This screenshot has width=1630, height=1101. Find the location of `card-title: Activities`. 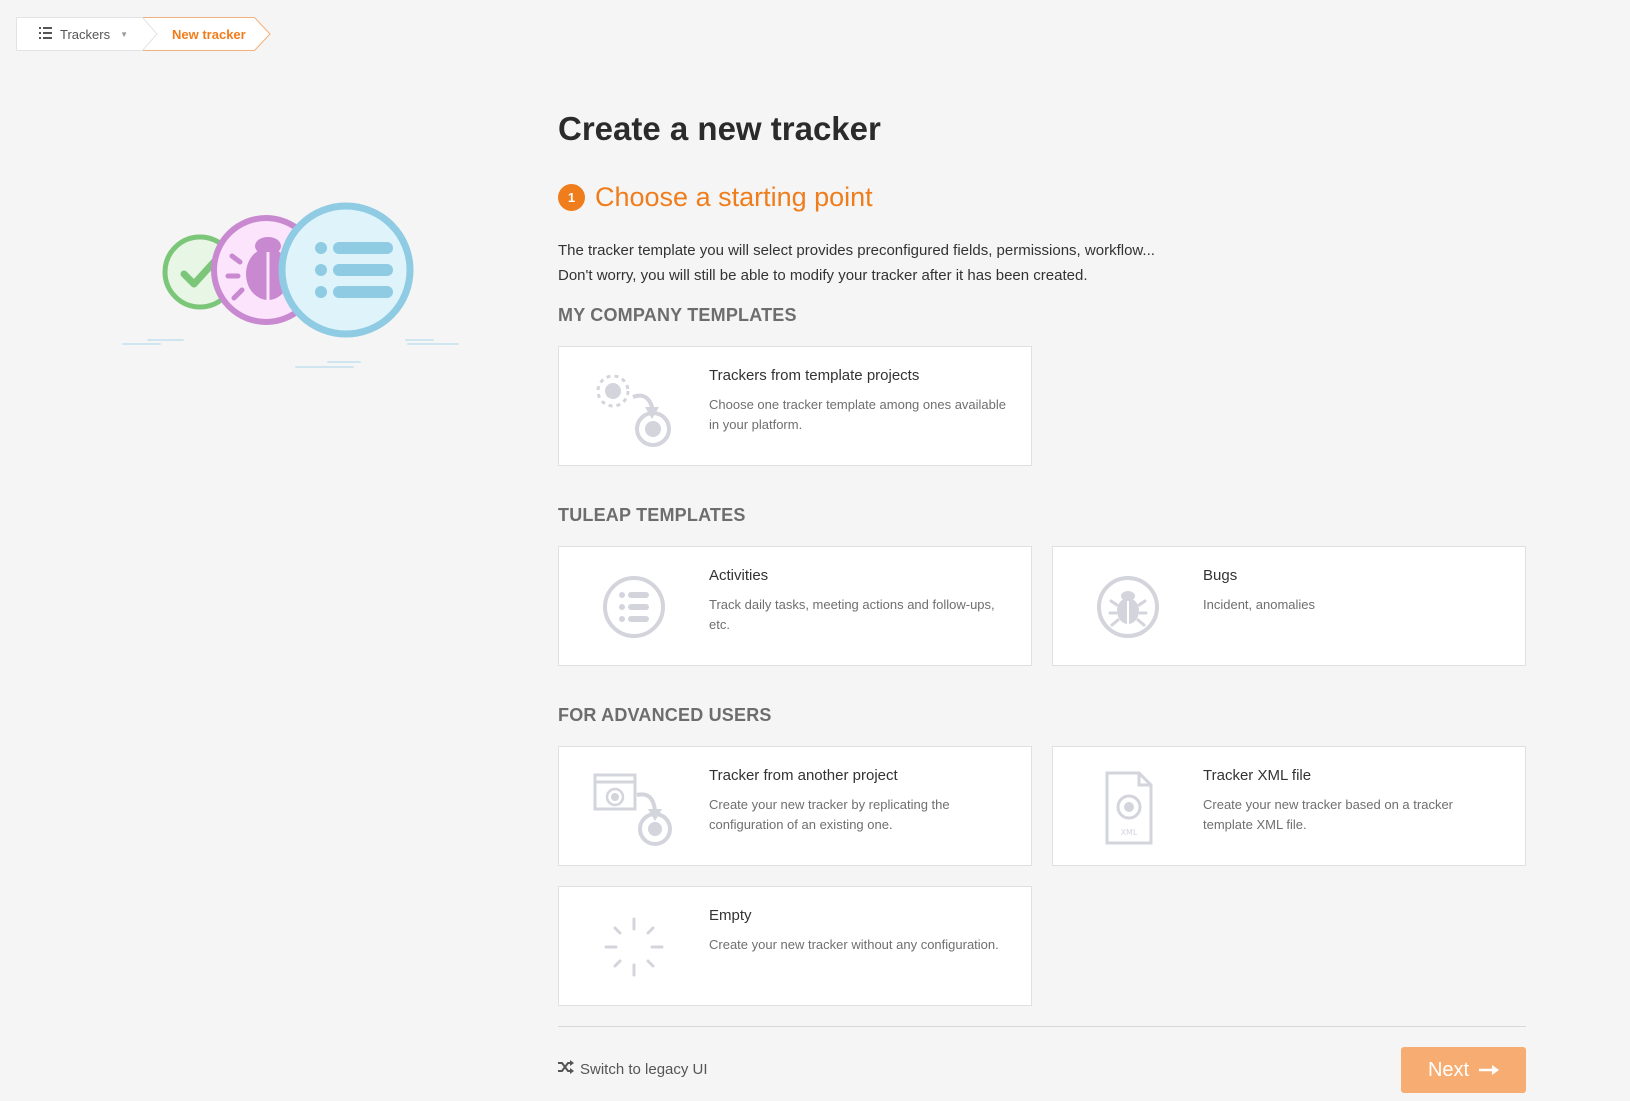

card-title: Activities is located at coordinates (739, 575).